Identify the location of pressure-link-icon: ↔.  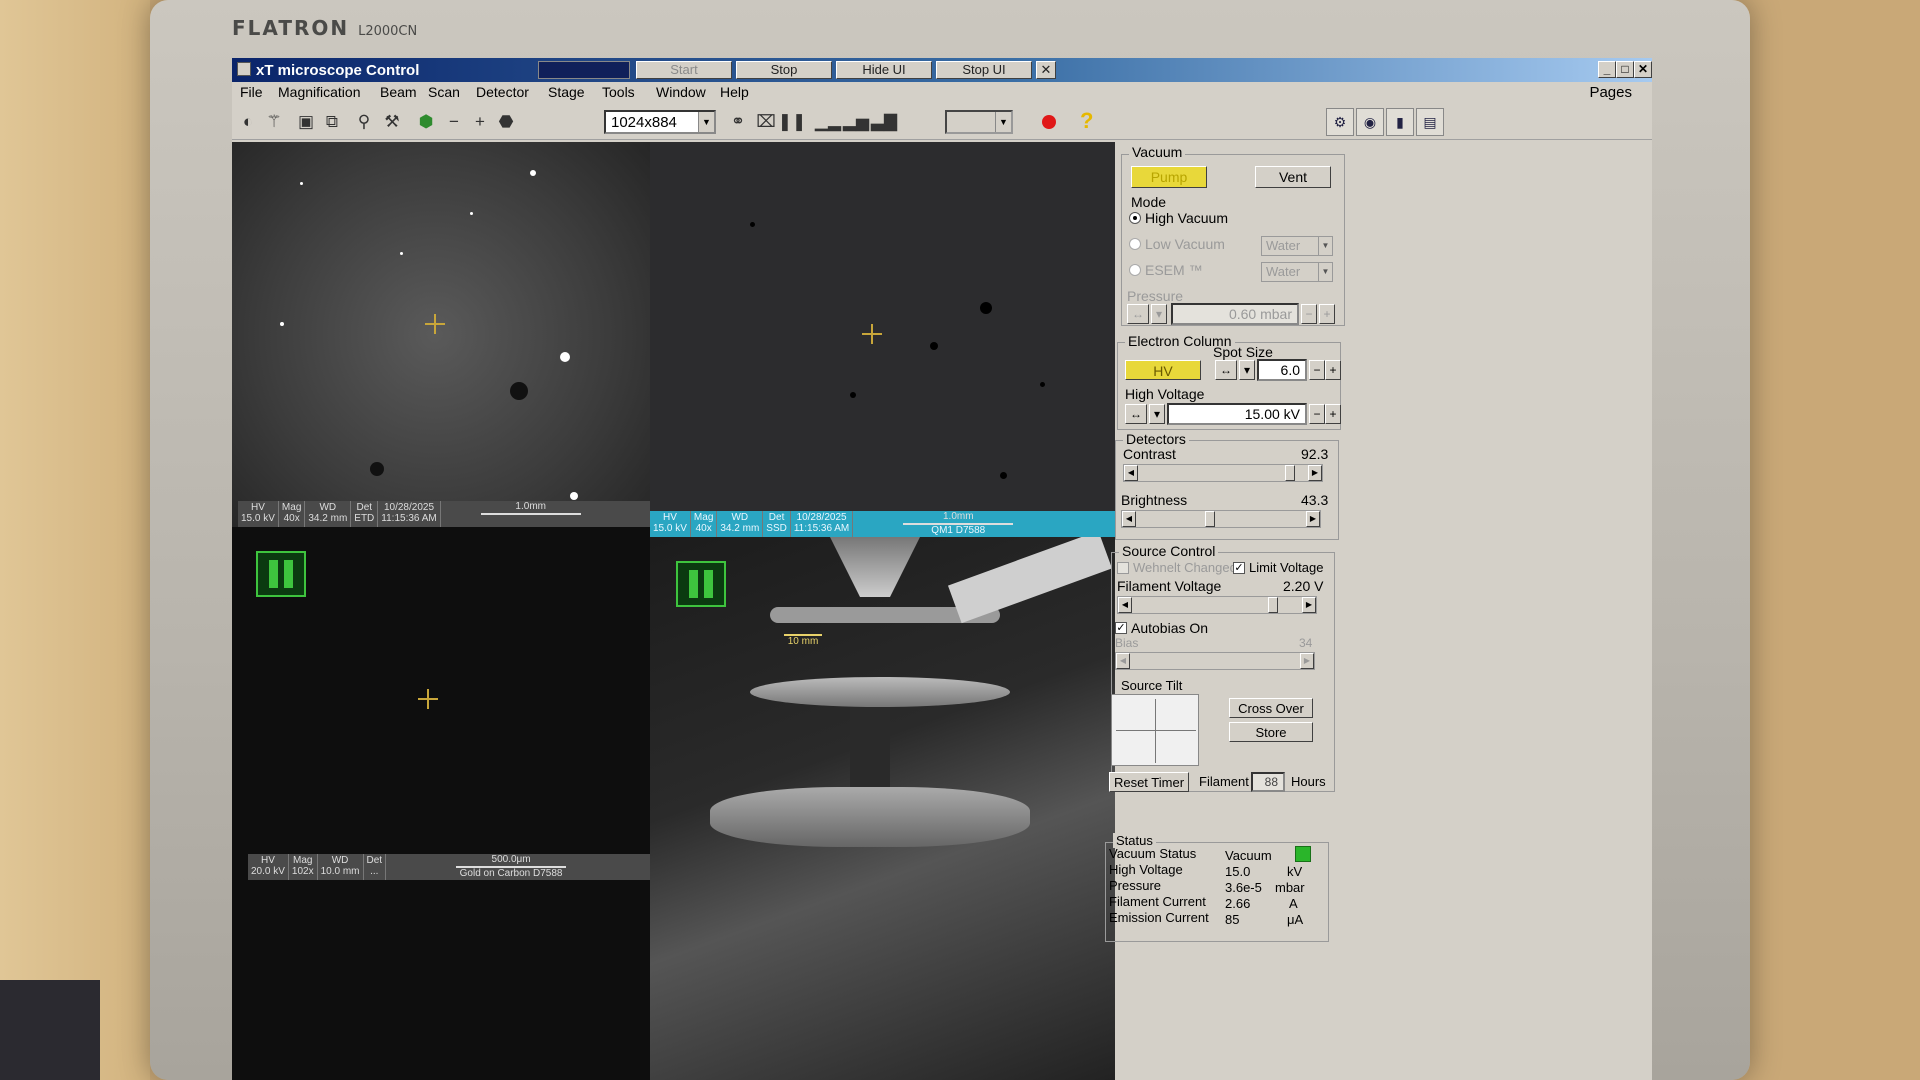
(1138, 314).